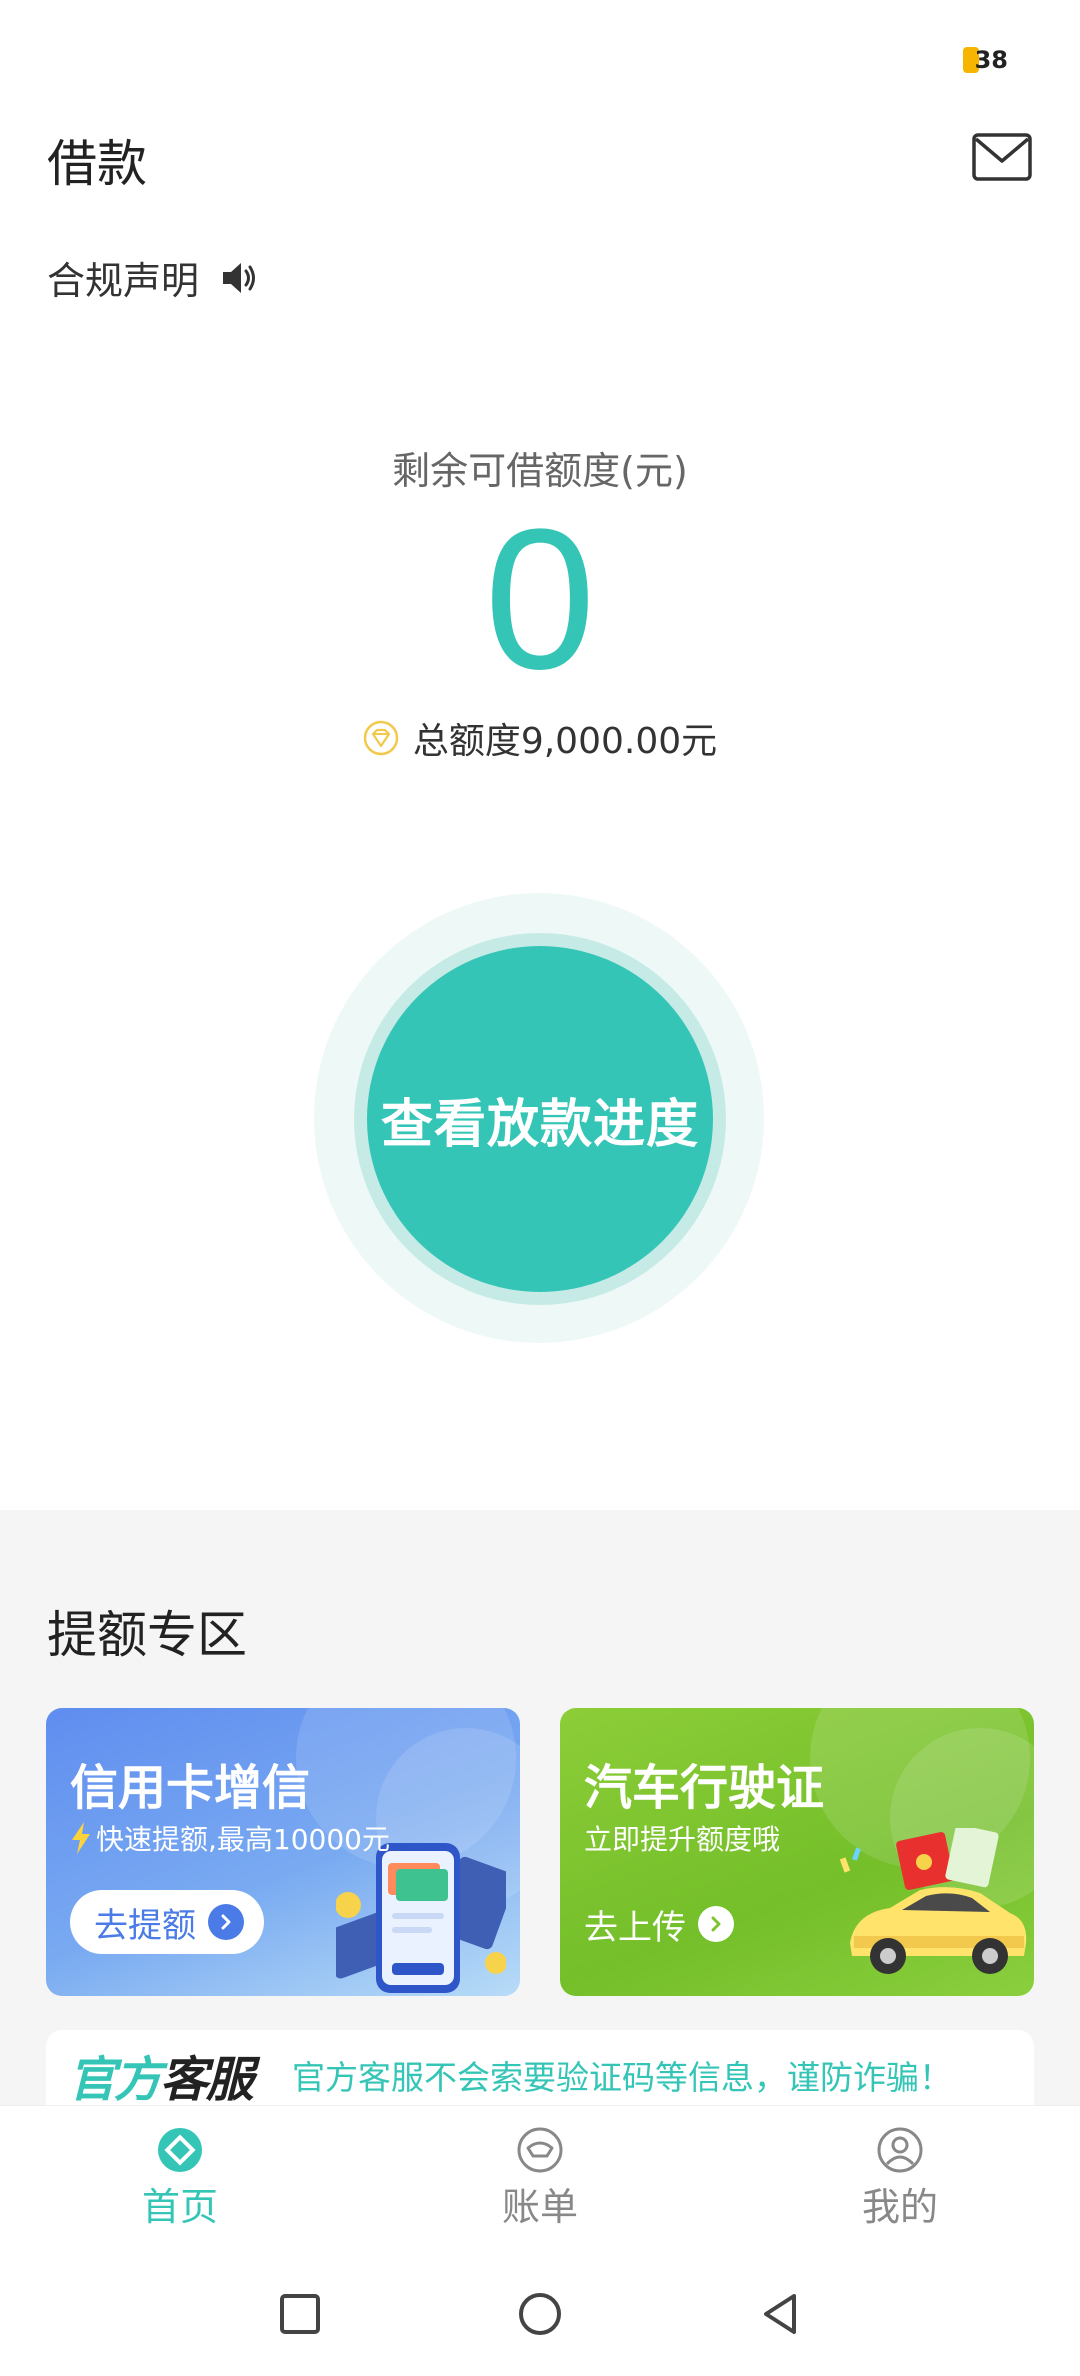 The width and height of the screenshot is (1080, 2376). Describe the element at coordinates (97, 164) in the screenshot. I see `page-title: 借款` at that location.